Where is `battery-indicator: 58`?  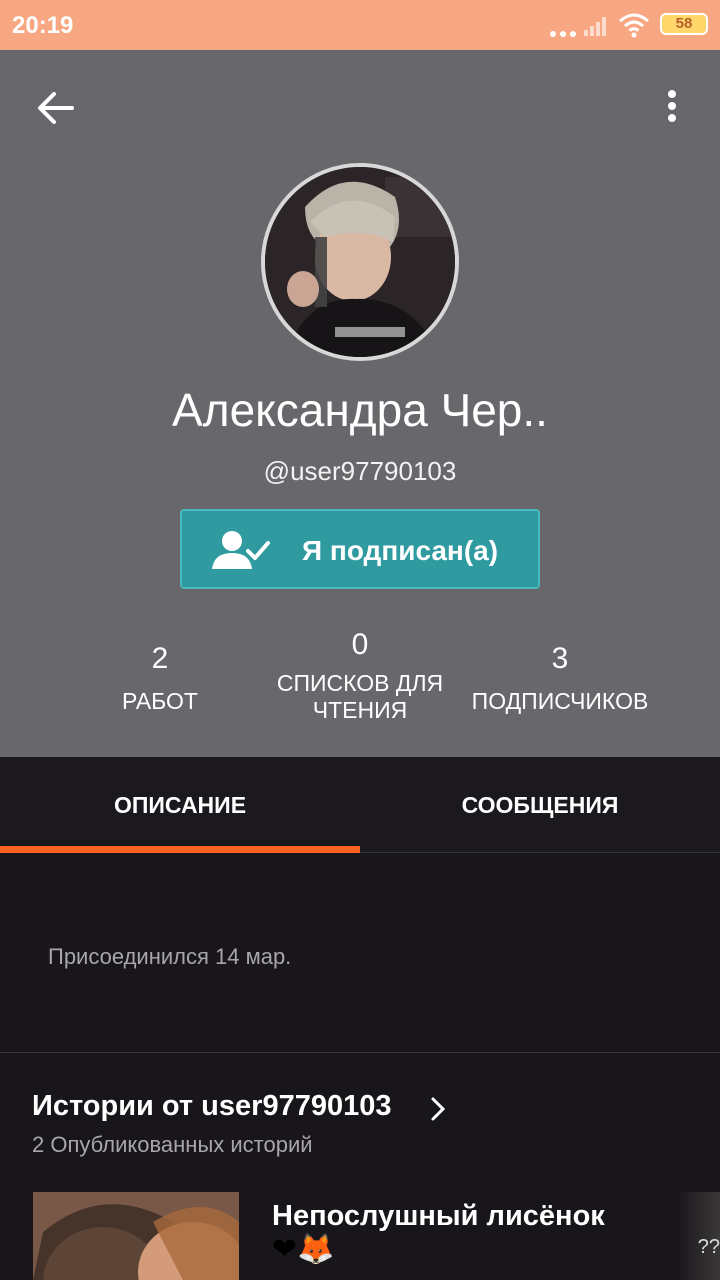
battery-indicator: 58 is located at coordinates (684, 24).